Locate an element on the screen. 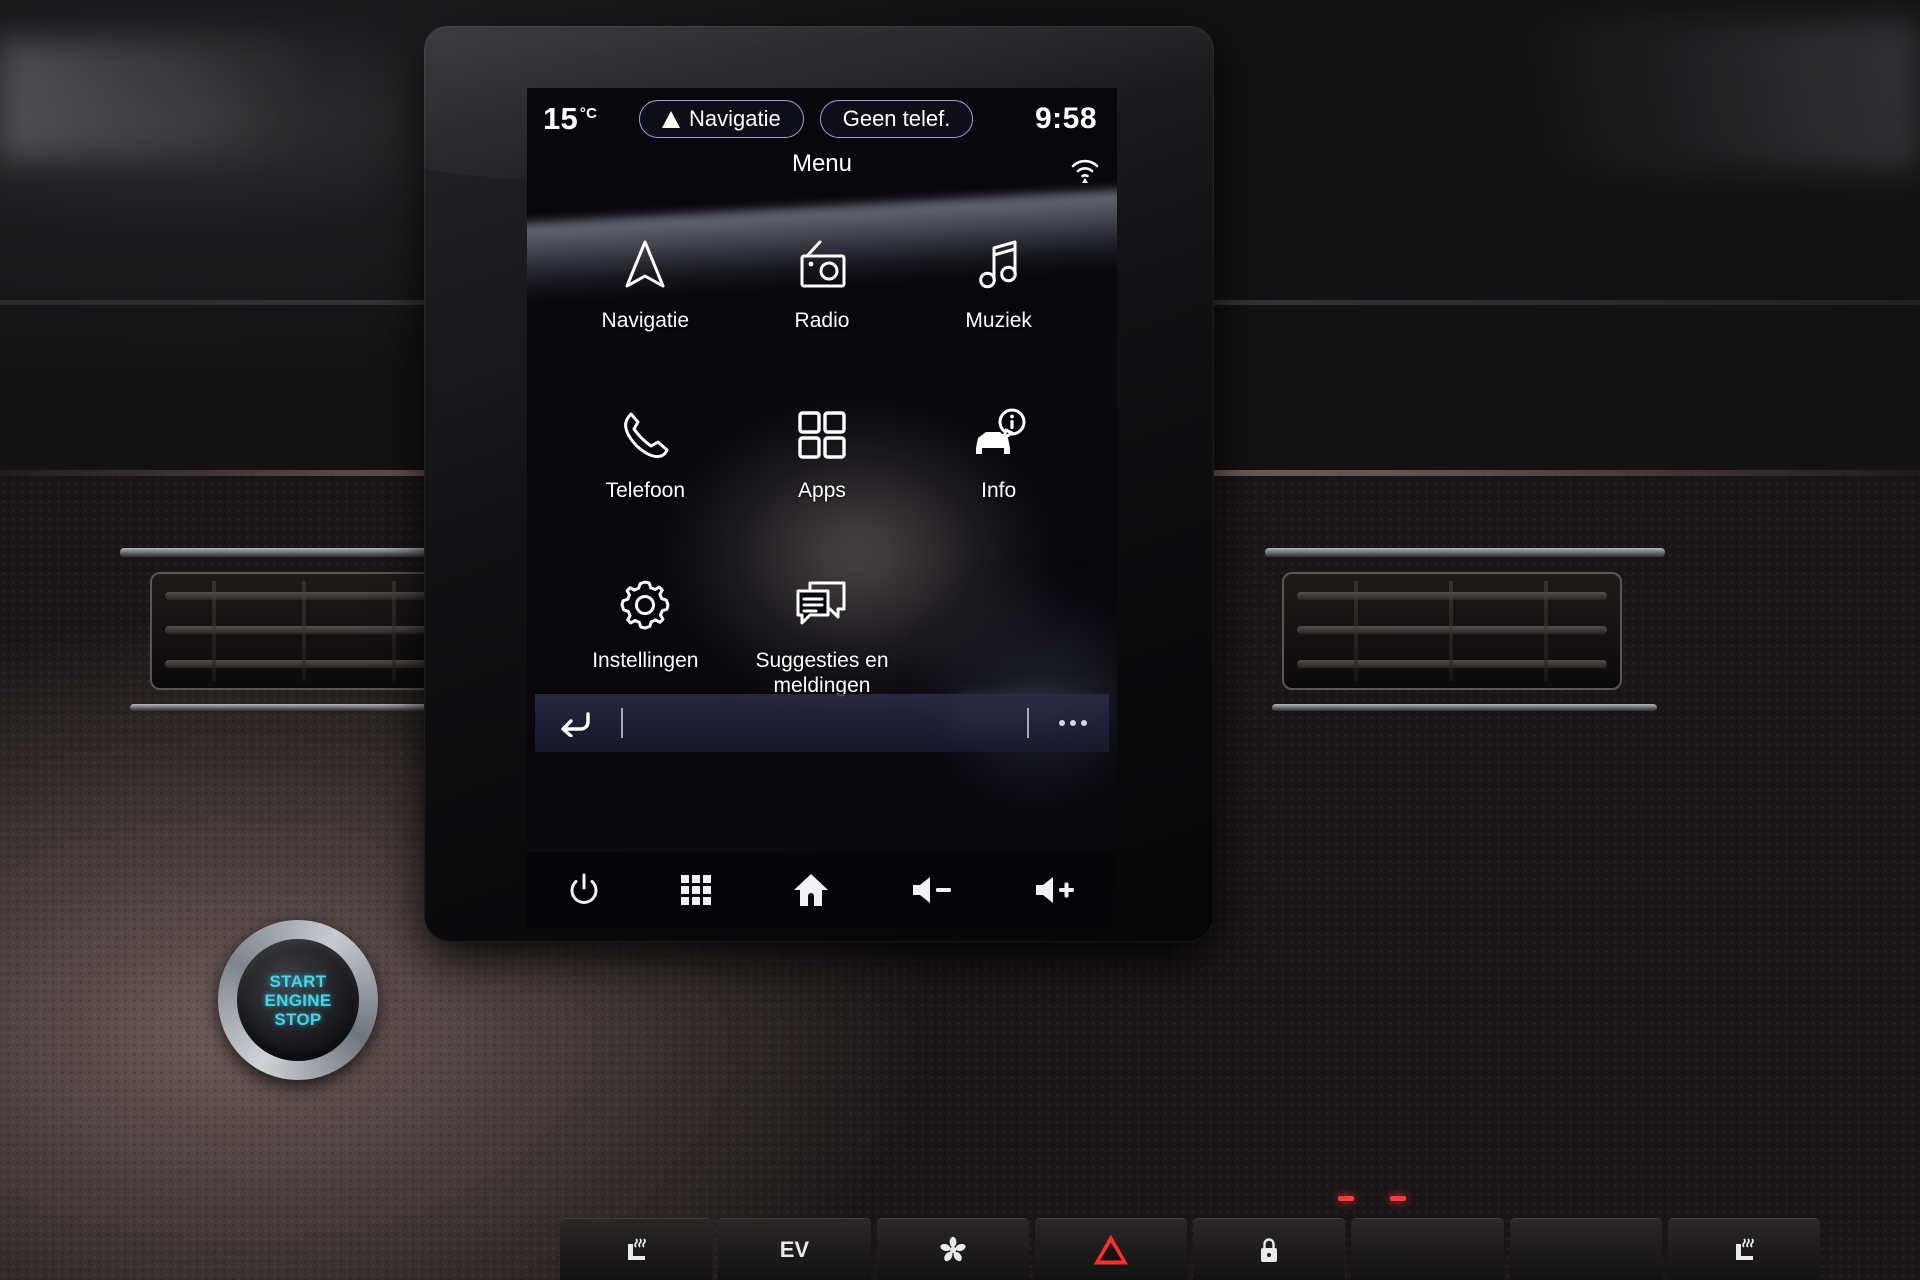 This screenshot has height=1280, width=1920. temperature-value: 15 is located at coordinates (560, 118).